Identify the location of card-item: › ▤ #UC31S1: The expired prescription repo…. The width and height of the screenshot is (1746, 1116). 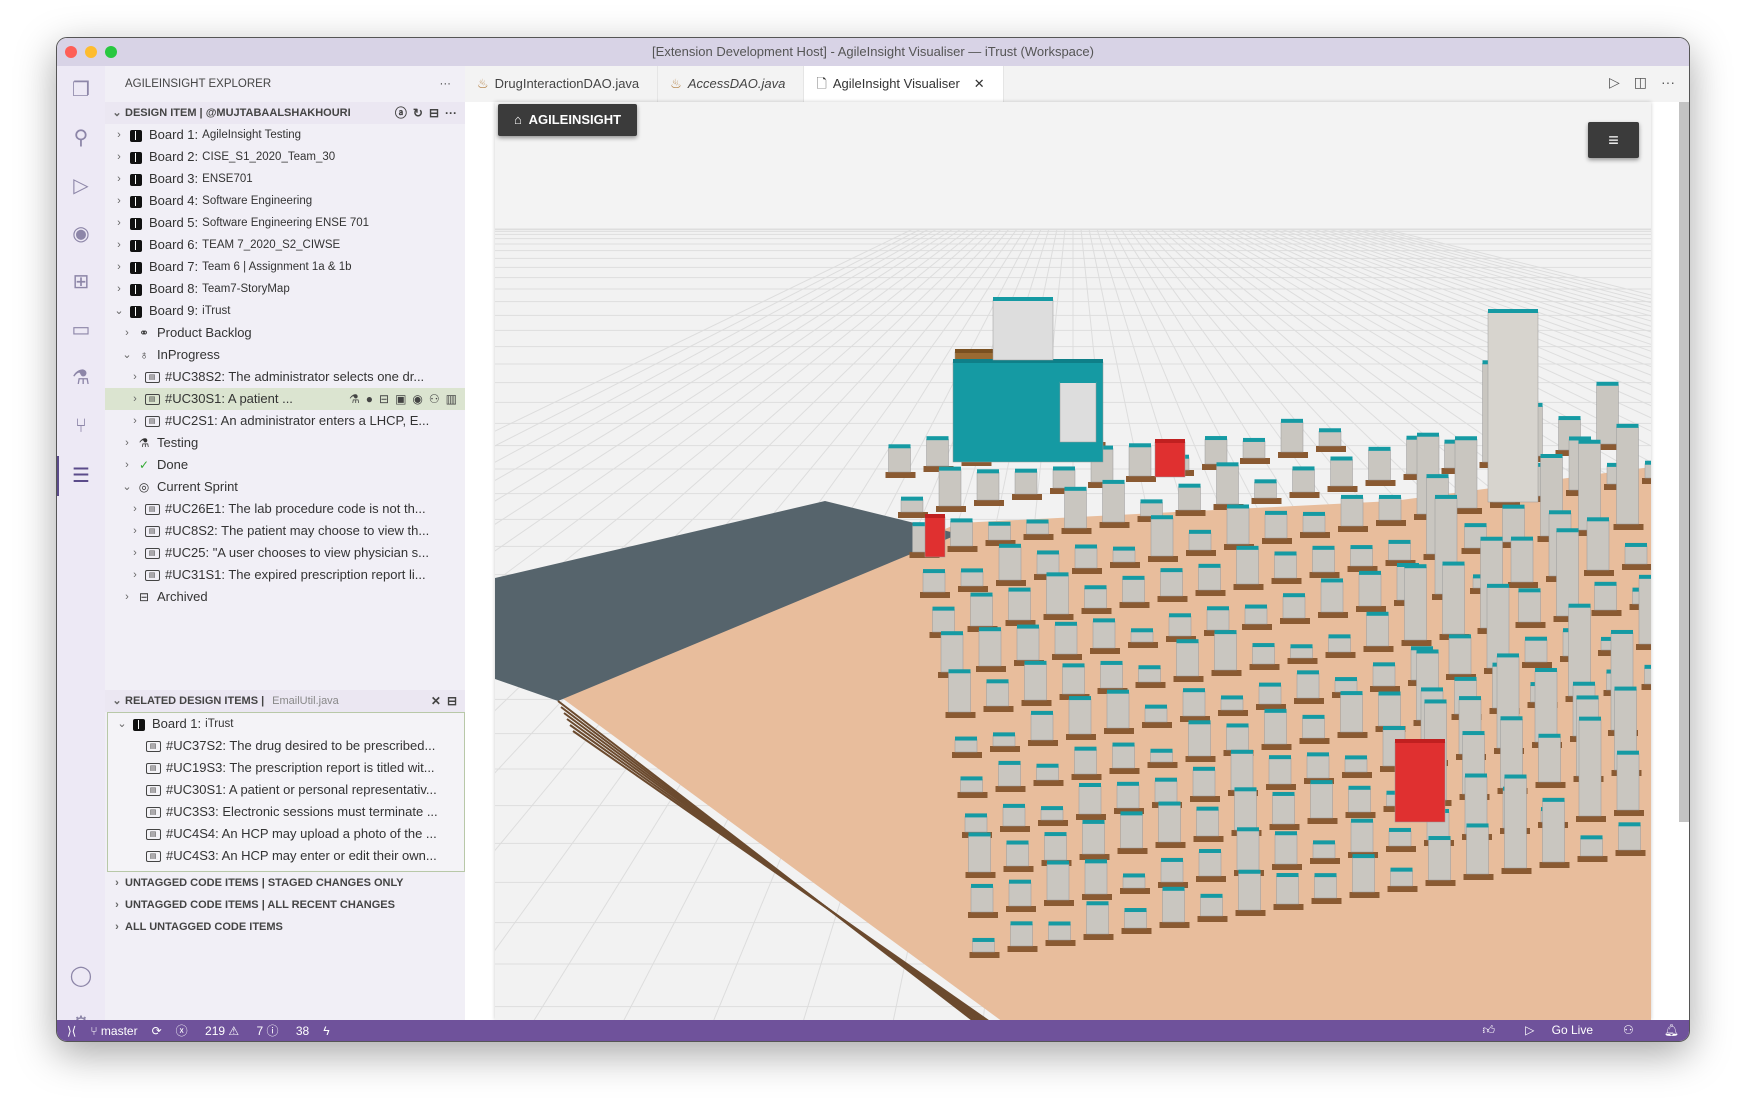
(285, 575).